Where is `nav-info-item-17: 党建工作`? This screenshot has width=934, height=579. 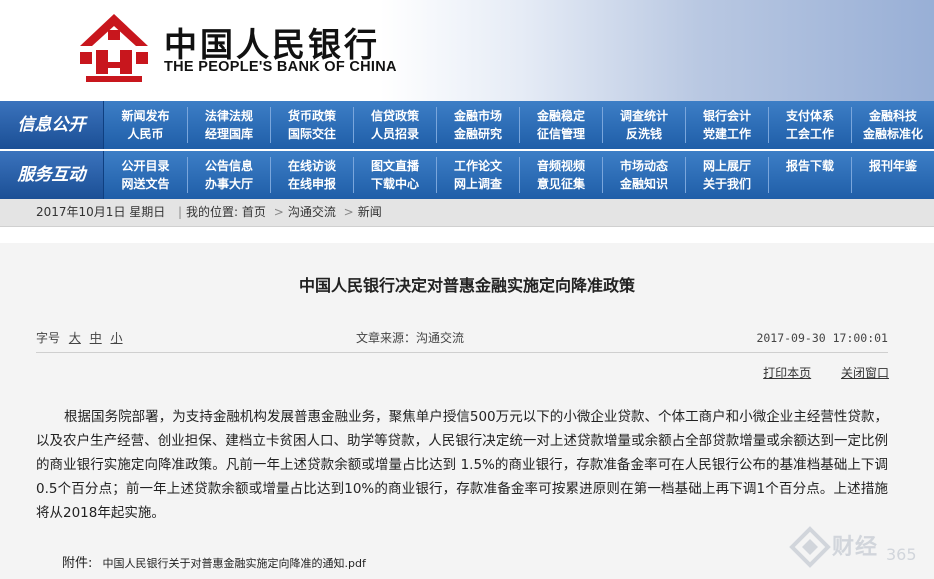
nav-info-item-17: 党建工作 is located at coordinates (726, 134).